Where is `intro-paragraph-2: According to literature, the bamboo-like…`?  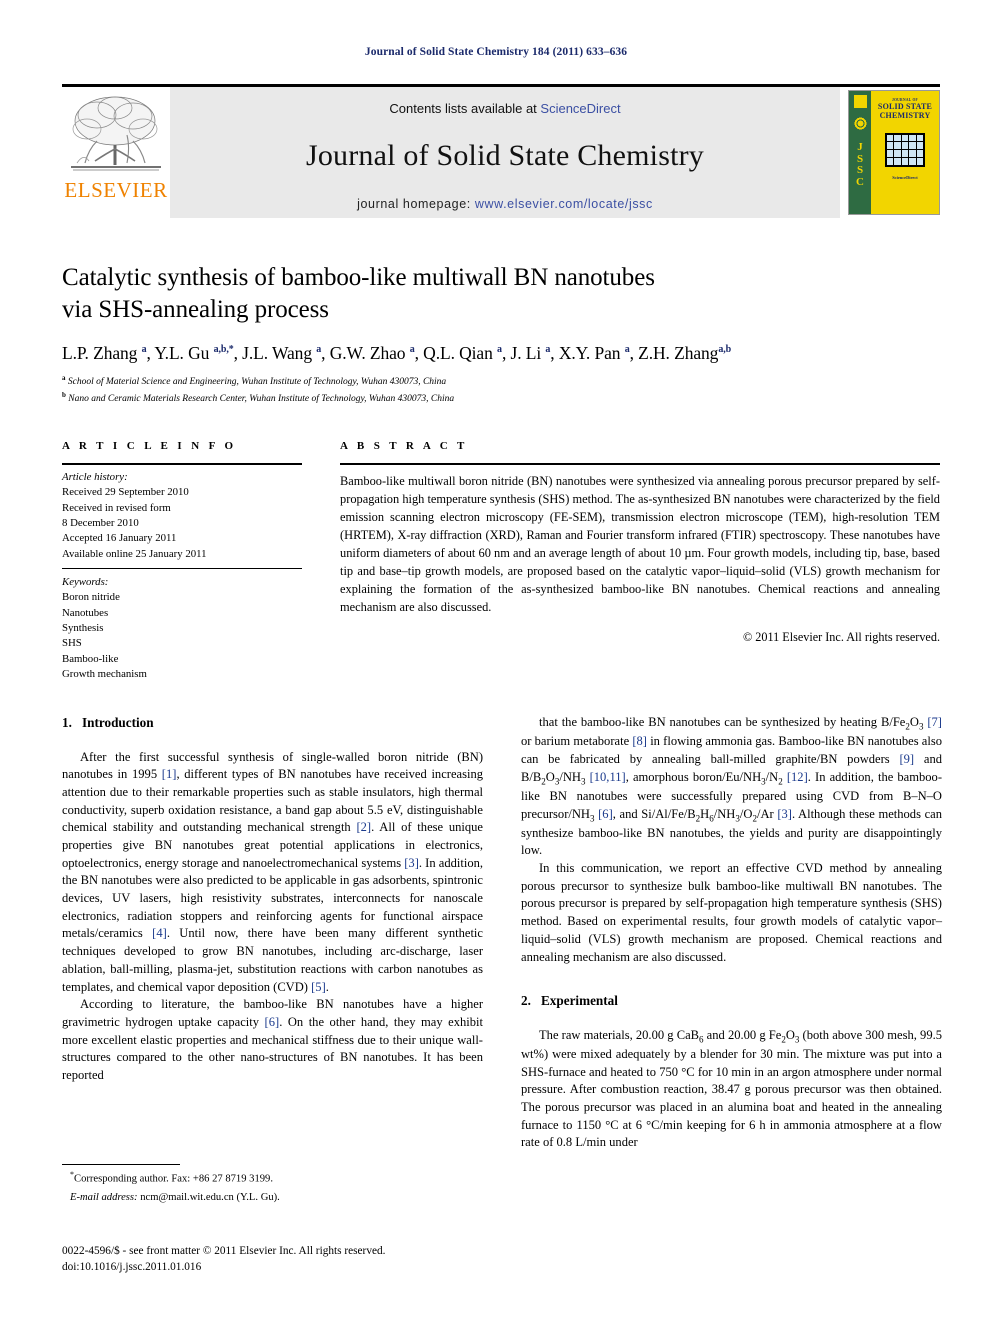 intro-paragraph-2: According to literature, the bamboo-like… is located at coordinates (272, 1039).